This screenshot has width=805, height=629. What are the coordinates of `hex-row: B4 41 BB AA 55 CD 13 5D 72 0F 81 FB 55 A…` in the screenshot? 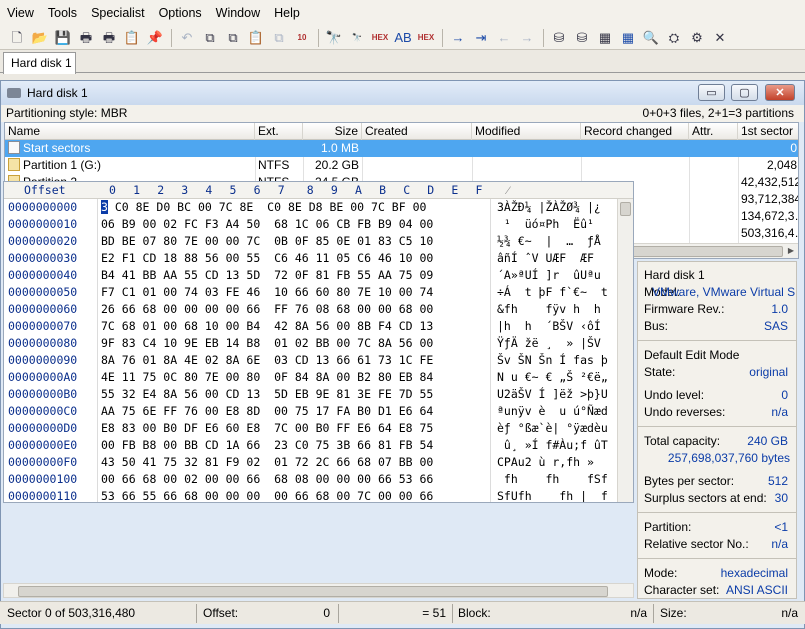 It's located at (267, 275).